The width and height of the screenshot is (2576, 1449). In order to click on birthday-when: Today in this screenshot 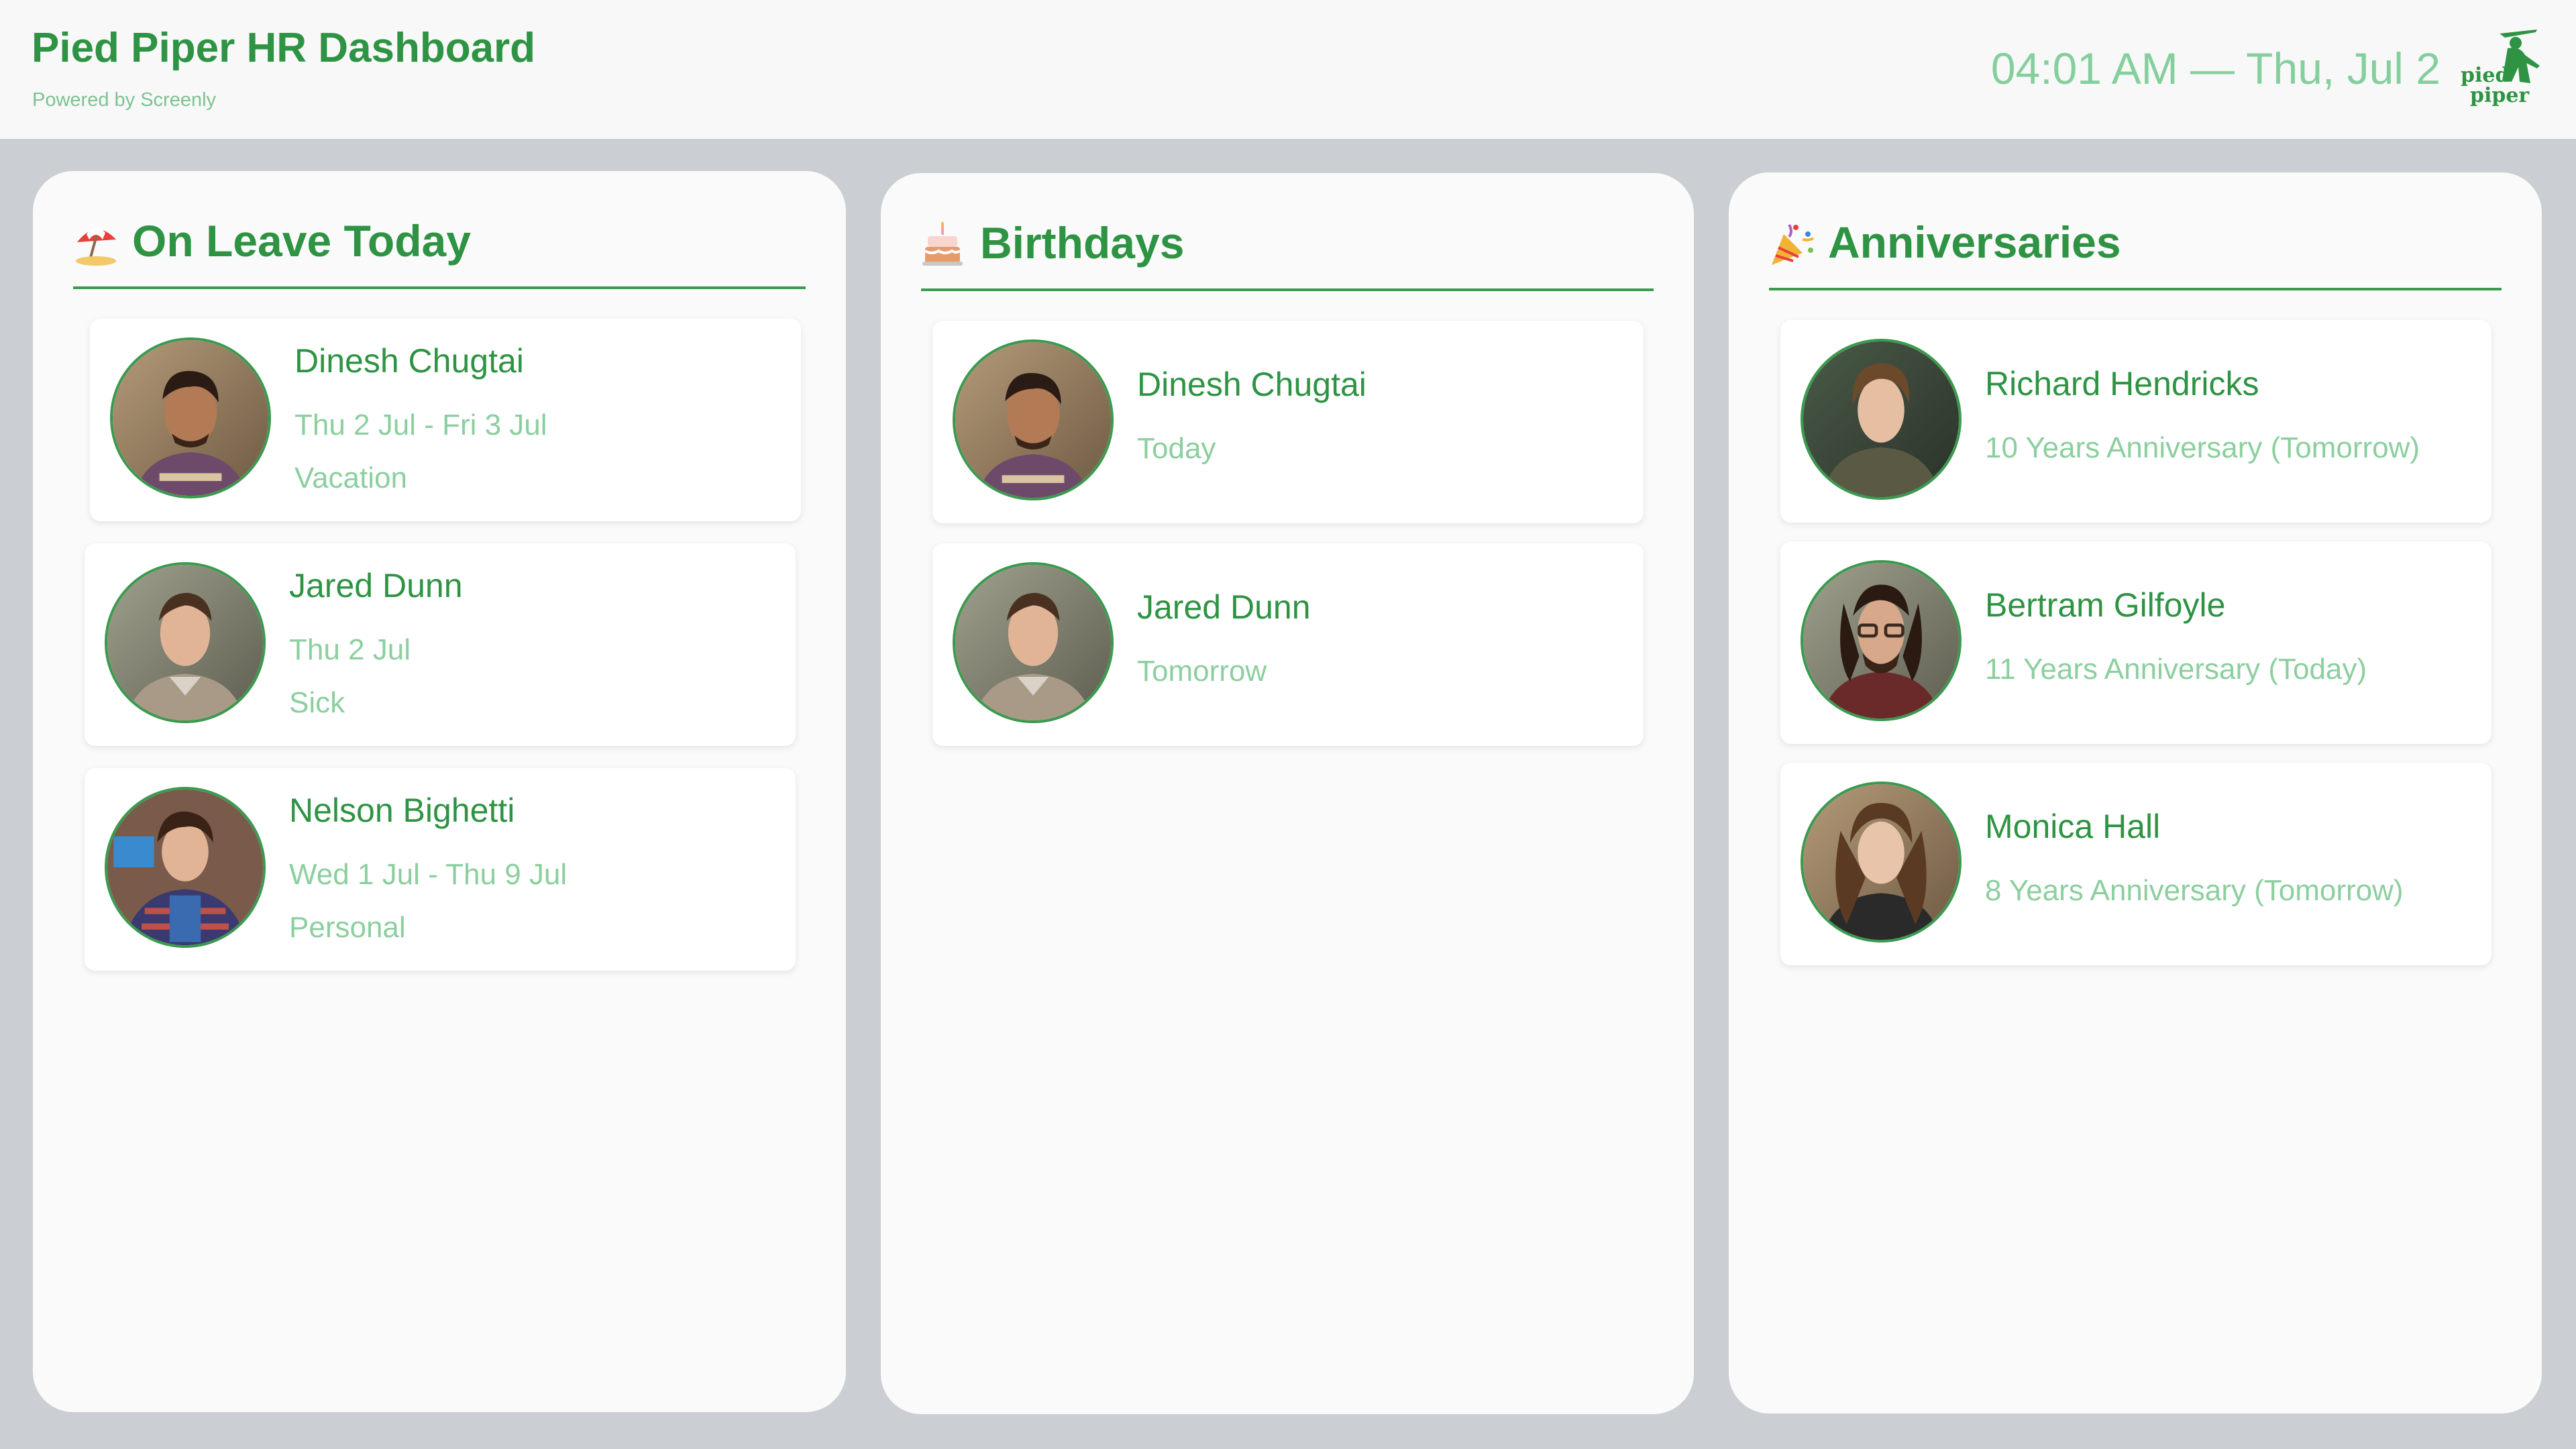, I will do `click(1176, 448)`.